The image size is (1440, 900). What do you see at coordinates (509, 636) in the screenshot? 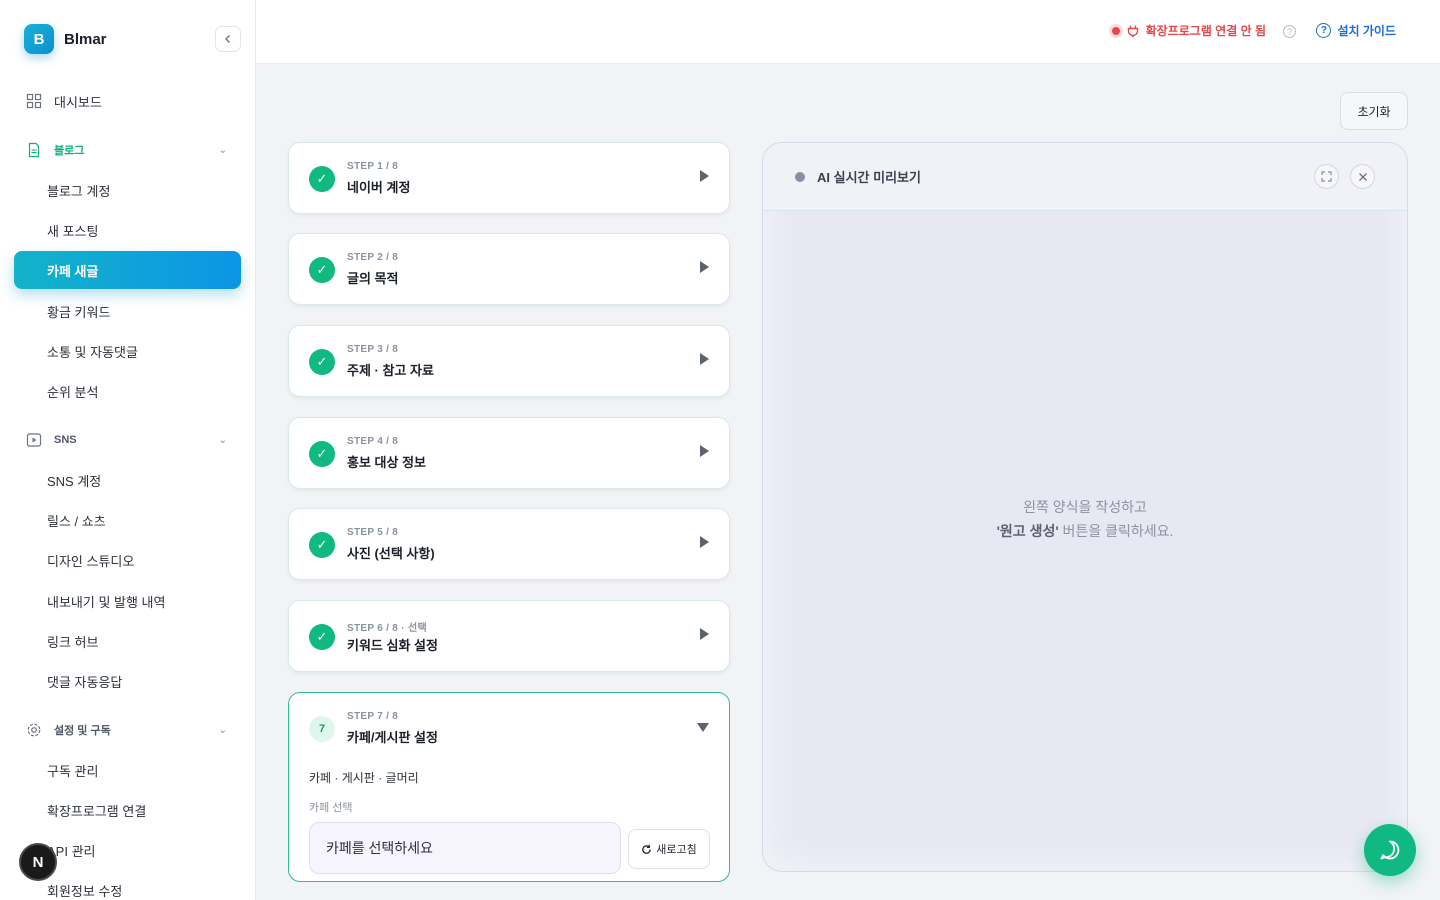
I see `step-card-6: ✓ STEP 6 / 8 · 선택 키워드 심화 설정` at bounding box center [509, 636].